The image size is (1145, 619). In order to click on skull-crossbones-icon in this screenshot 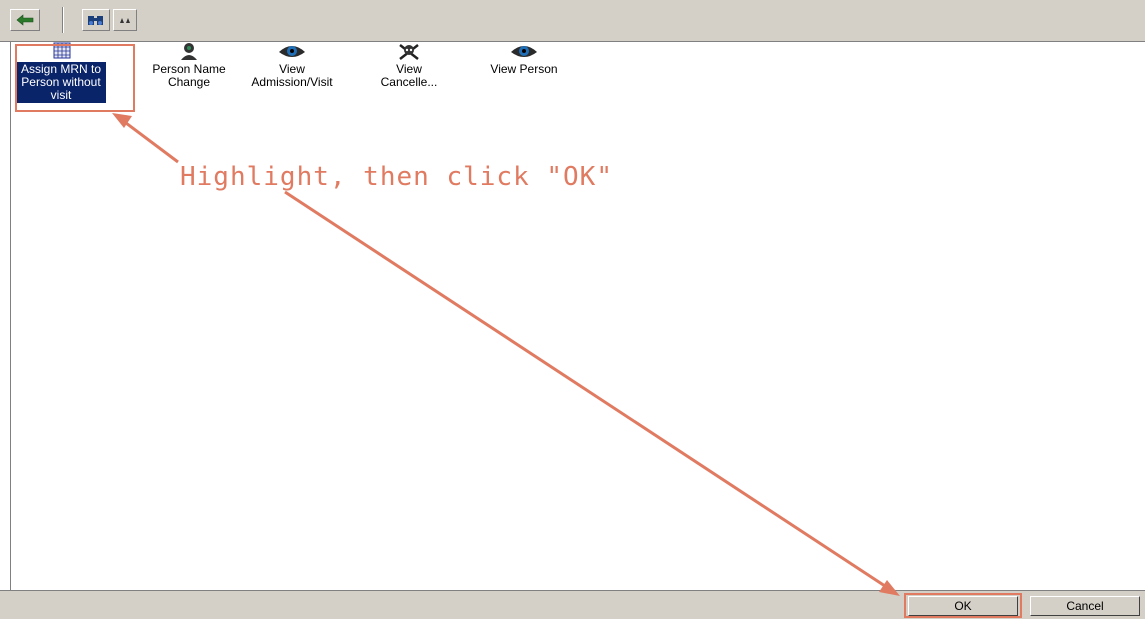, I will do `click(409, 52)`.